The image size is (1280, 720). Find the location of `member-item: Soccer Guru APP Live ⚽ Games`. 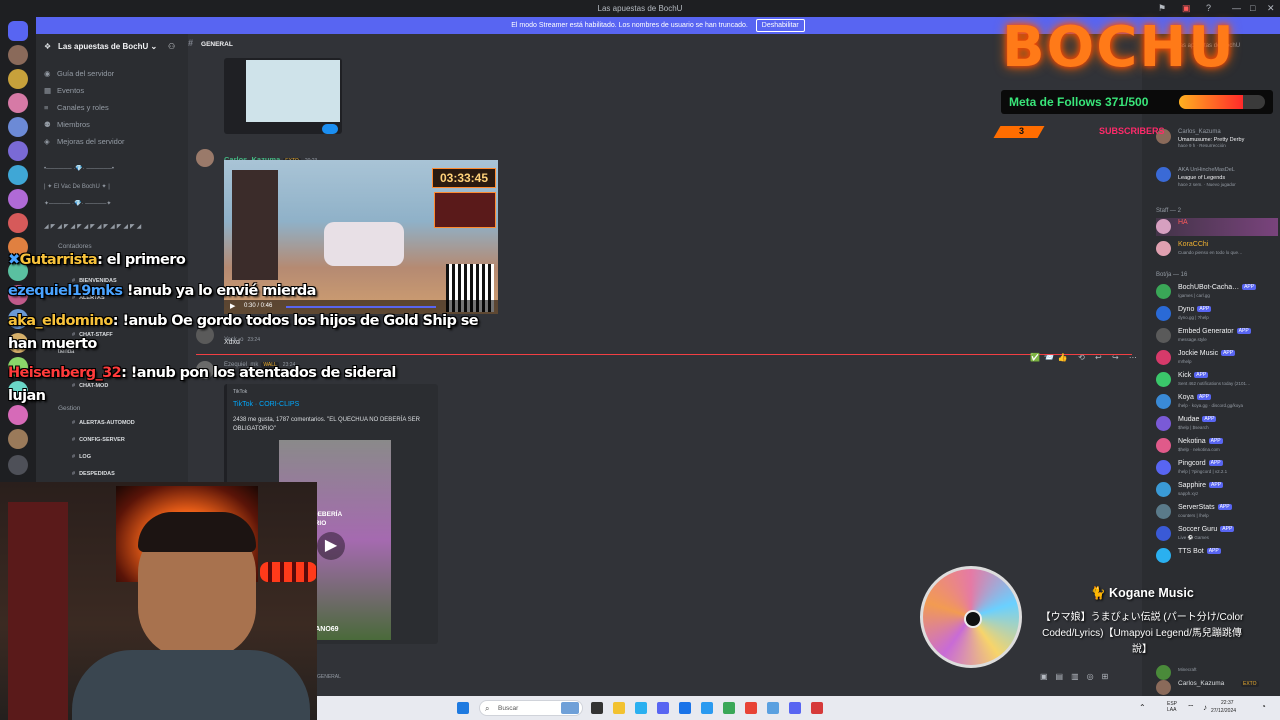

member-item: Soccer Guru APP Live ⚽ Games is located at coordinates (1217, 534).